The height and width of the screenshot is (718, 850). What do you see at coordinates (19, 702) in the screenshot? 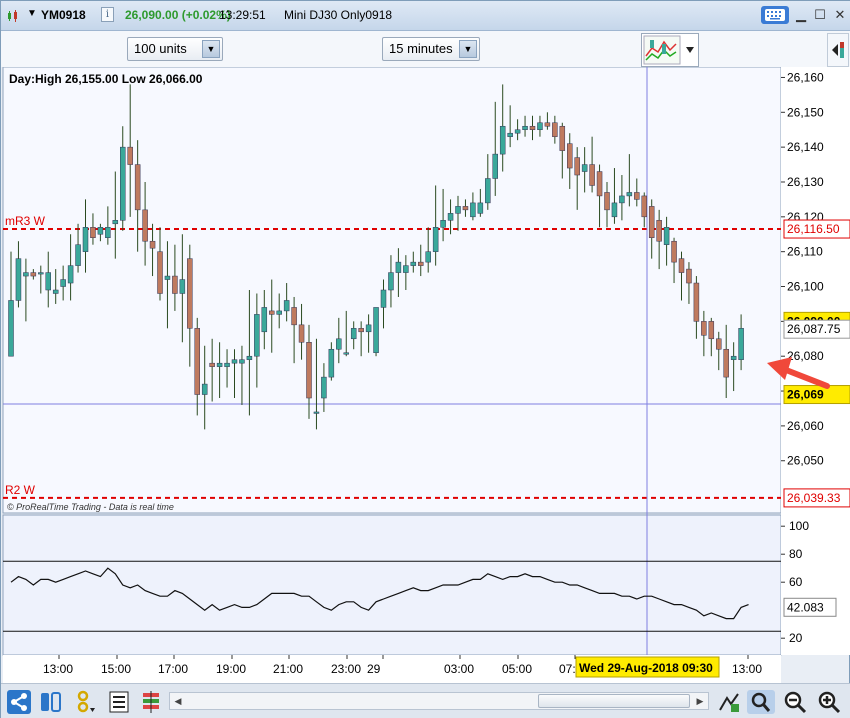
I see `share-icon` at bounding box center [19, 702].